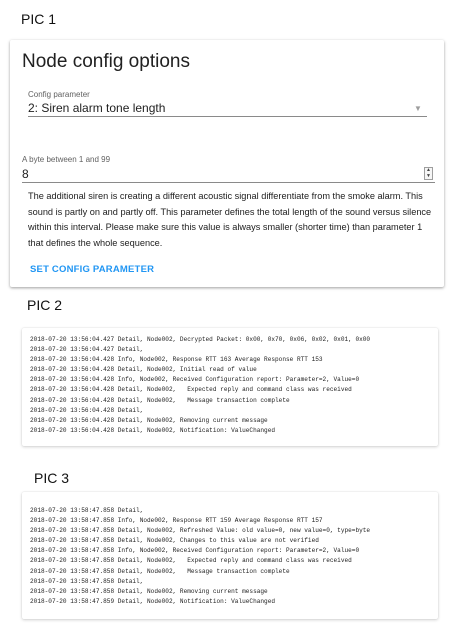  Describe the element at coordinates (87, 410) in the screenshot. I see `log-line: 2018-07-20 13:56:04.428 Detail,` at that location.